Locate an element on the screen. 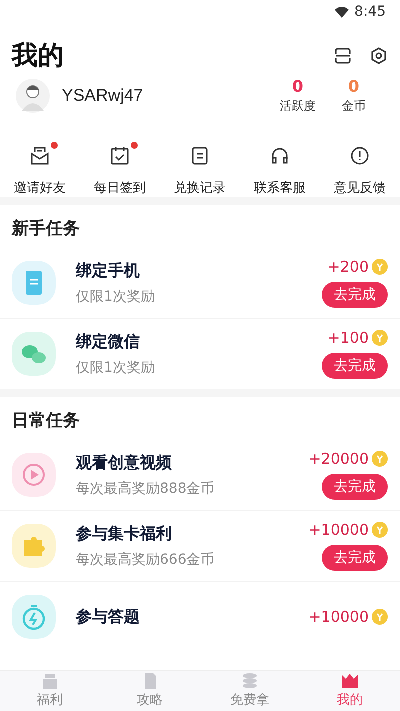  task-title: 观看创意视频 is located at coordinates (124, 463).